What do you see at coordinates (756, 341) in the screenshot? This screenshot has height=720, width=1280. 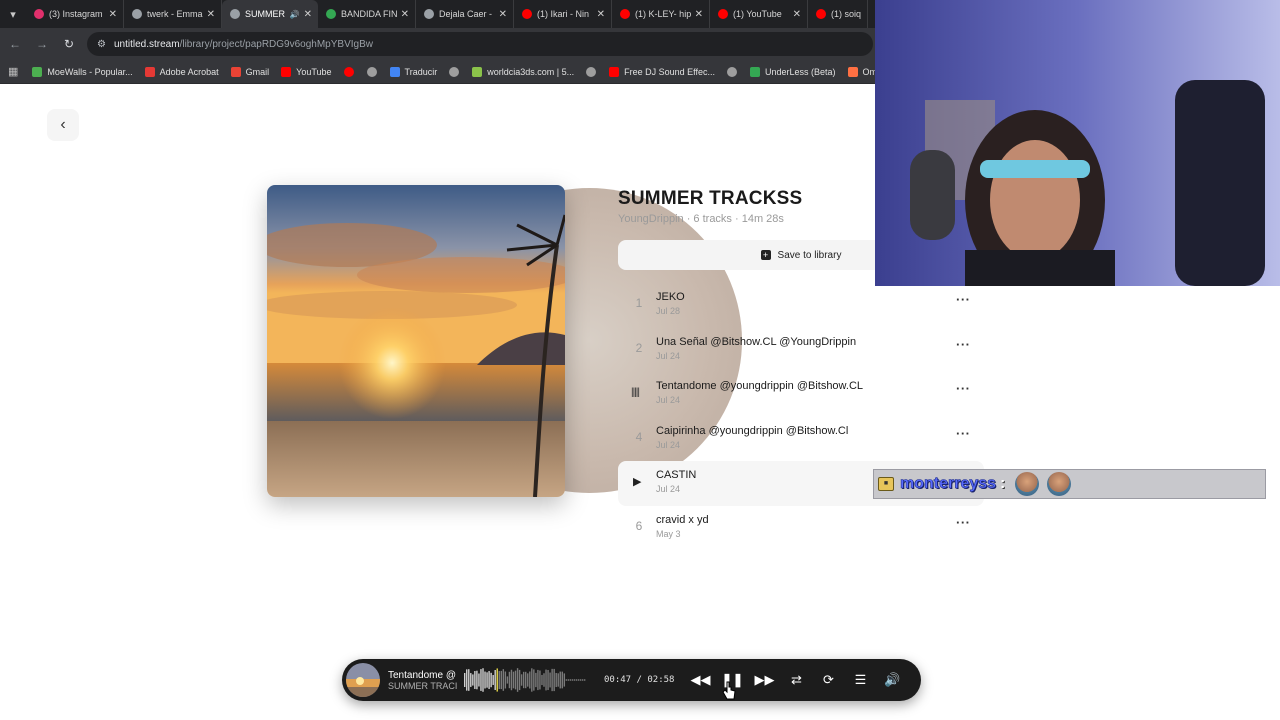 I see `track-title: Una Señal @Bitshow.CL @YoungDrippin` at bounding box center [756, 341].